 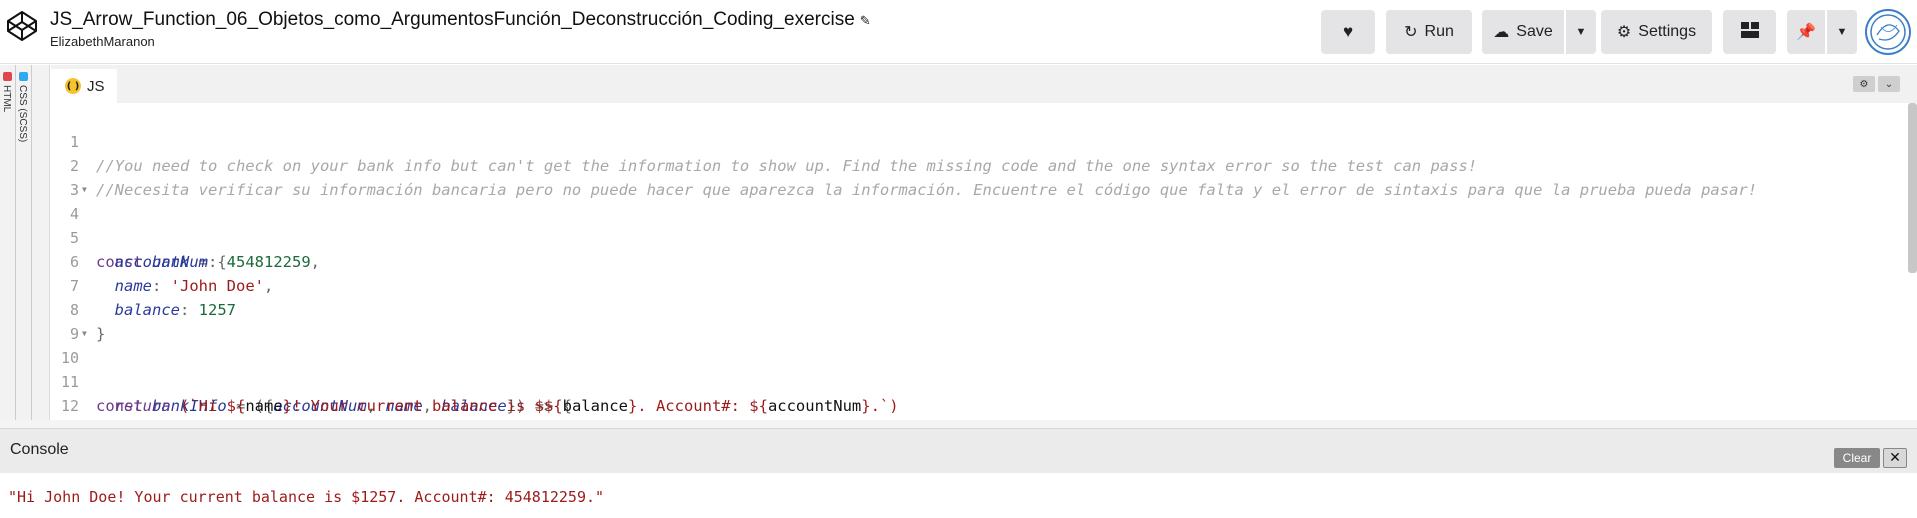 What do you see at coordinates (460, 41) in the screenshot?
I see `author-name: ElizabethMaranon` at bounding box center [460, 41].